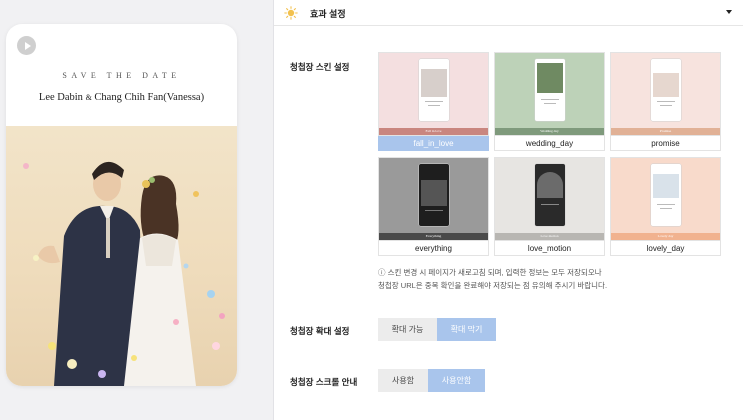 Image resolution: width=743 pixels, height=420 pixels. I want to click on skin-option-everything: Everything everything, so click(433, 206).